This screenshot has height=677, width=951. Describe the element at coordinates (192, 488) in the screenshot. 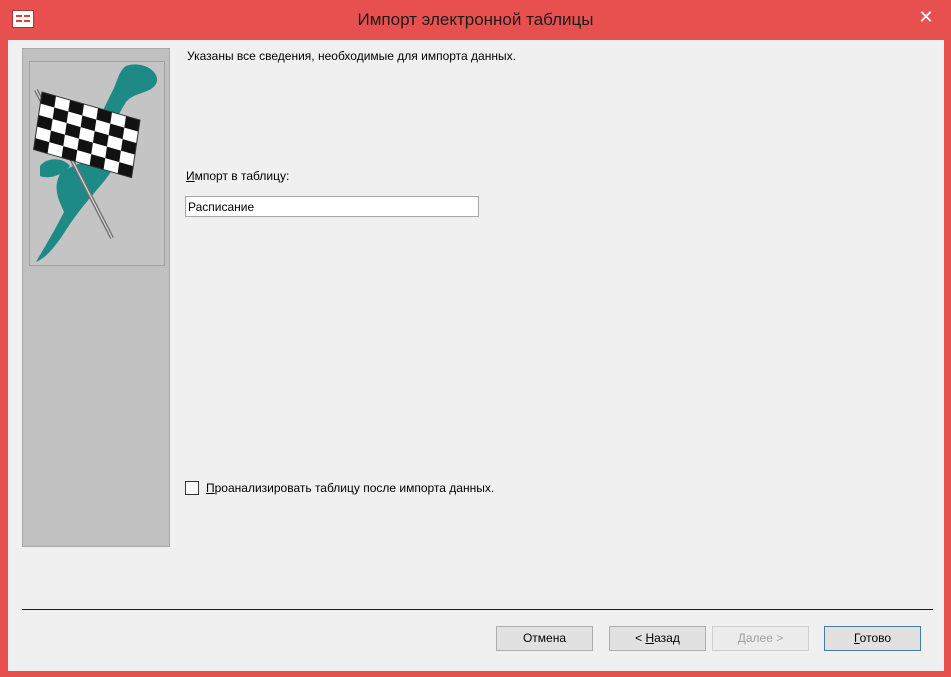

I see `analyze-table-checkbox` at that location.